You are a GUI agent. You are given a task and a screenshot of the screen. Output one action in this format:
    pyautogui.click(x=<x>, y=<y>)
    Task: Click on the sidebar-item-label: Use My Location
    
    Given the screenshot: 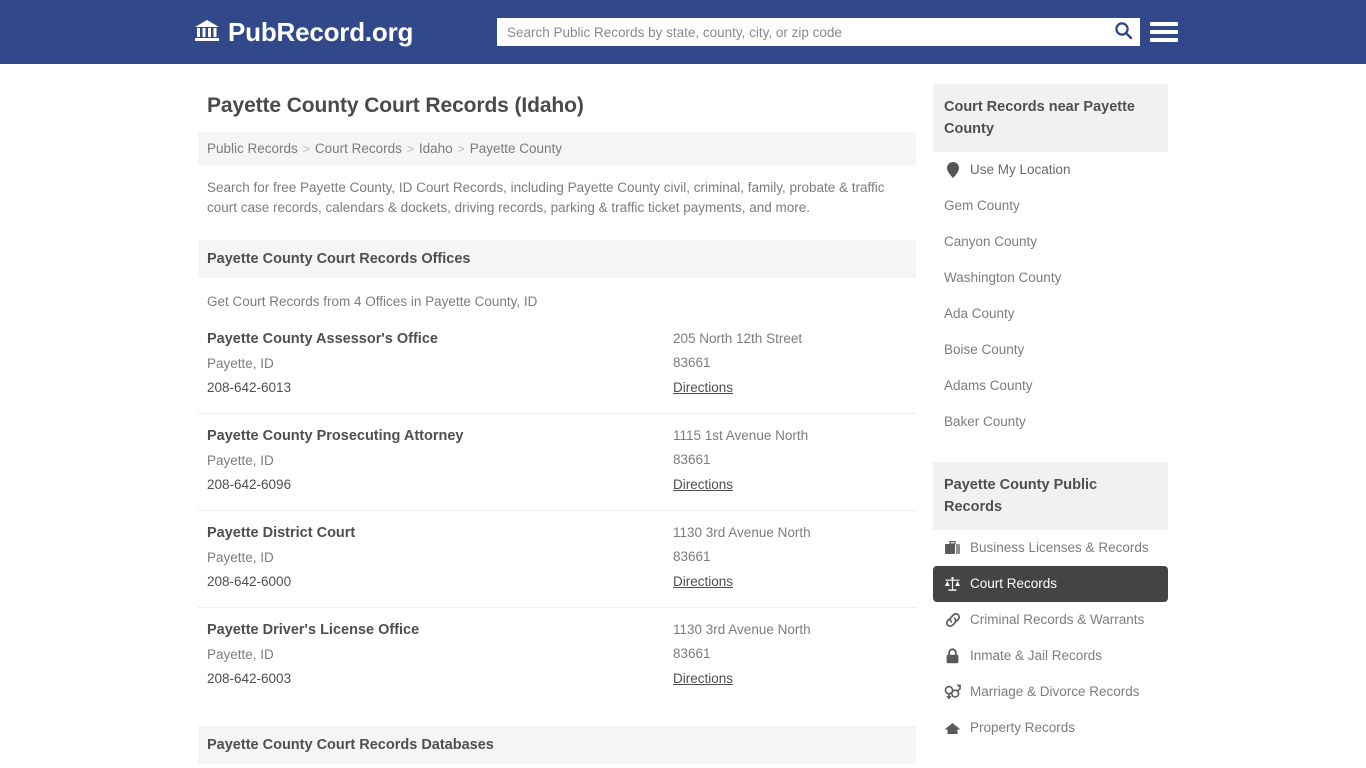 What is the action you would take?
    pyautogui.click(x=1020, y=169)
    